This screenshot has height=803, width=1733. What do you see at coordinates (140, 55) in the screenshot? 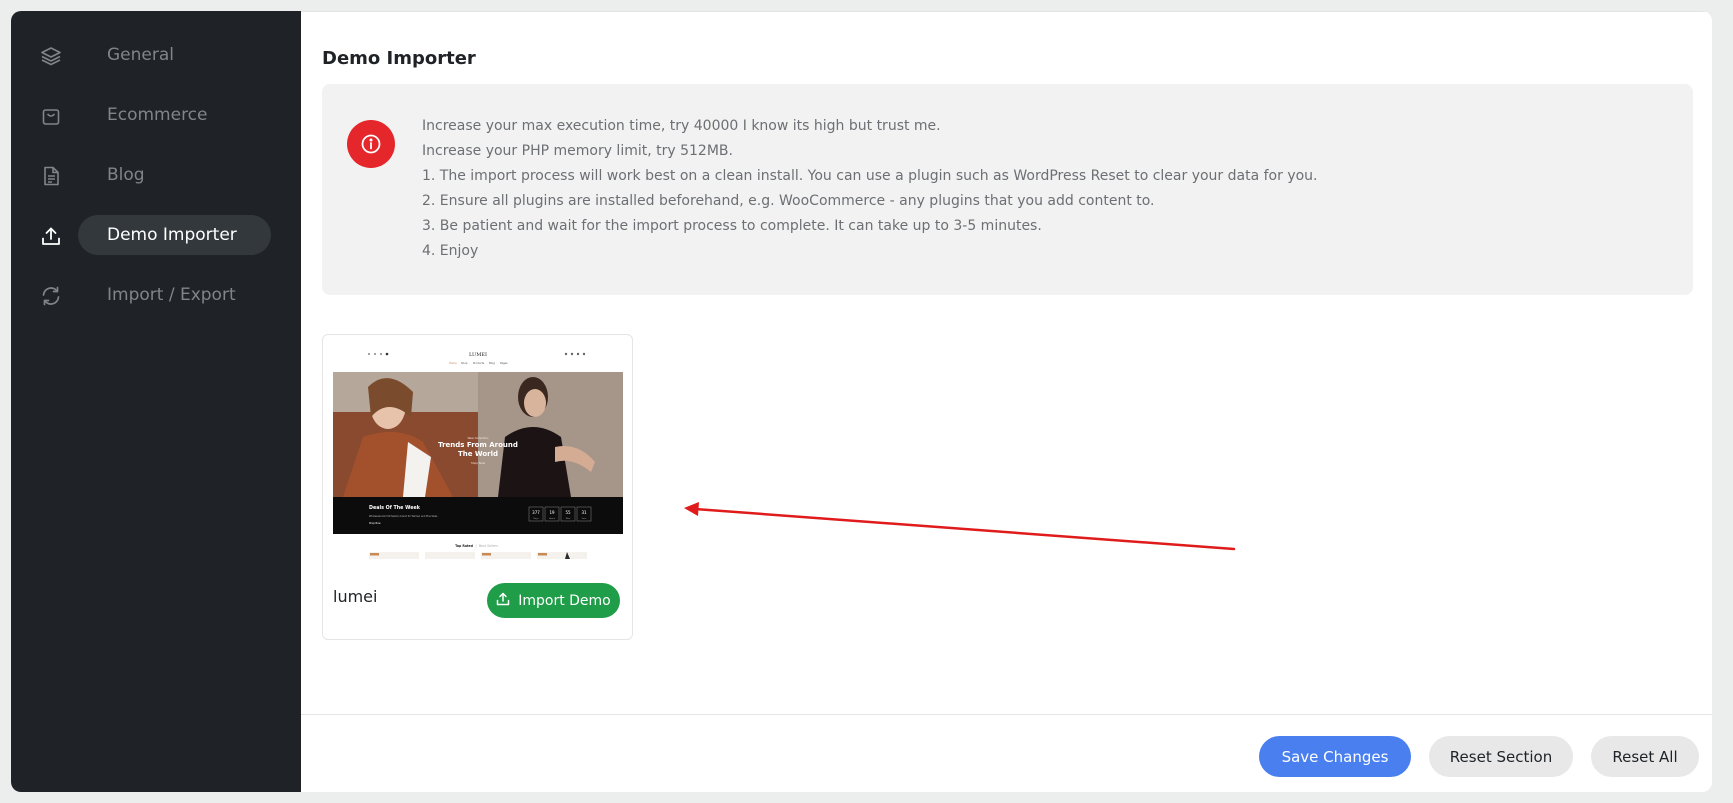
I see `sidebar-item-label: General` at bounding box center [140, 55].